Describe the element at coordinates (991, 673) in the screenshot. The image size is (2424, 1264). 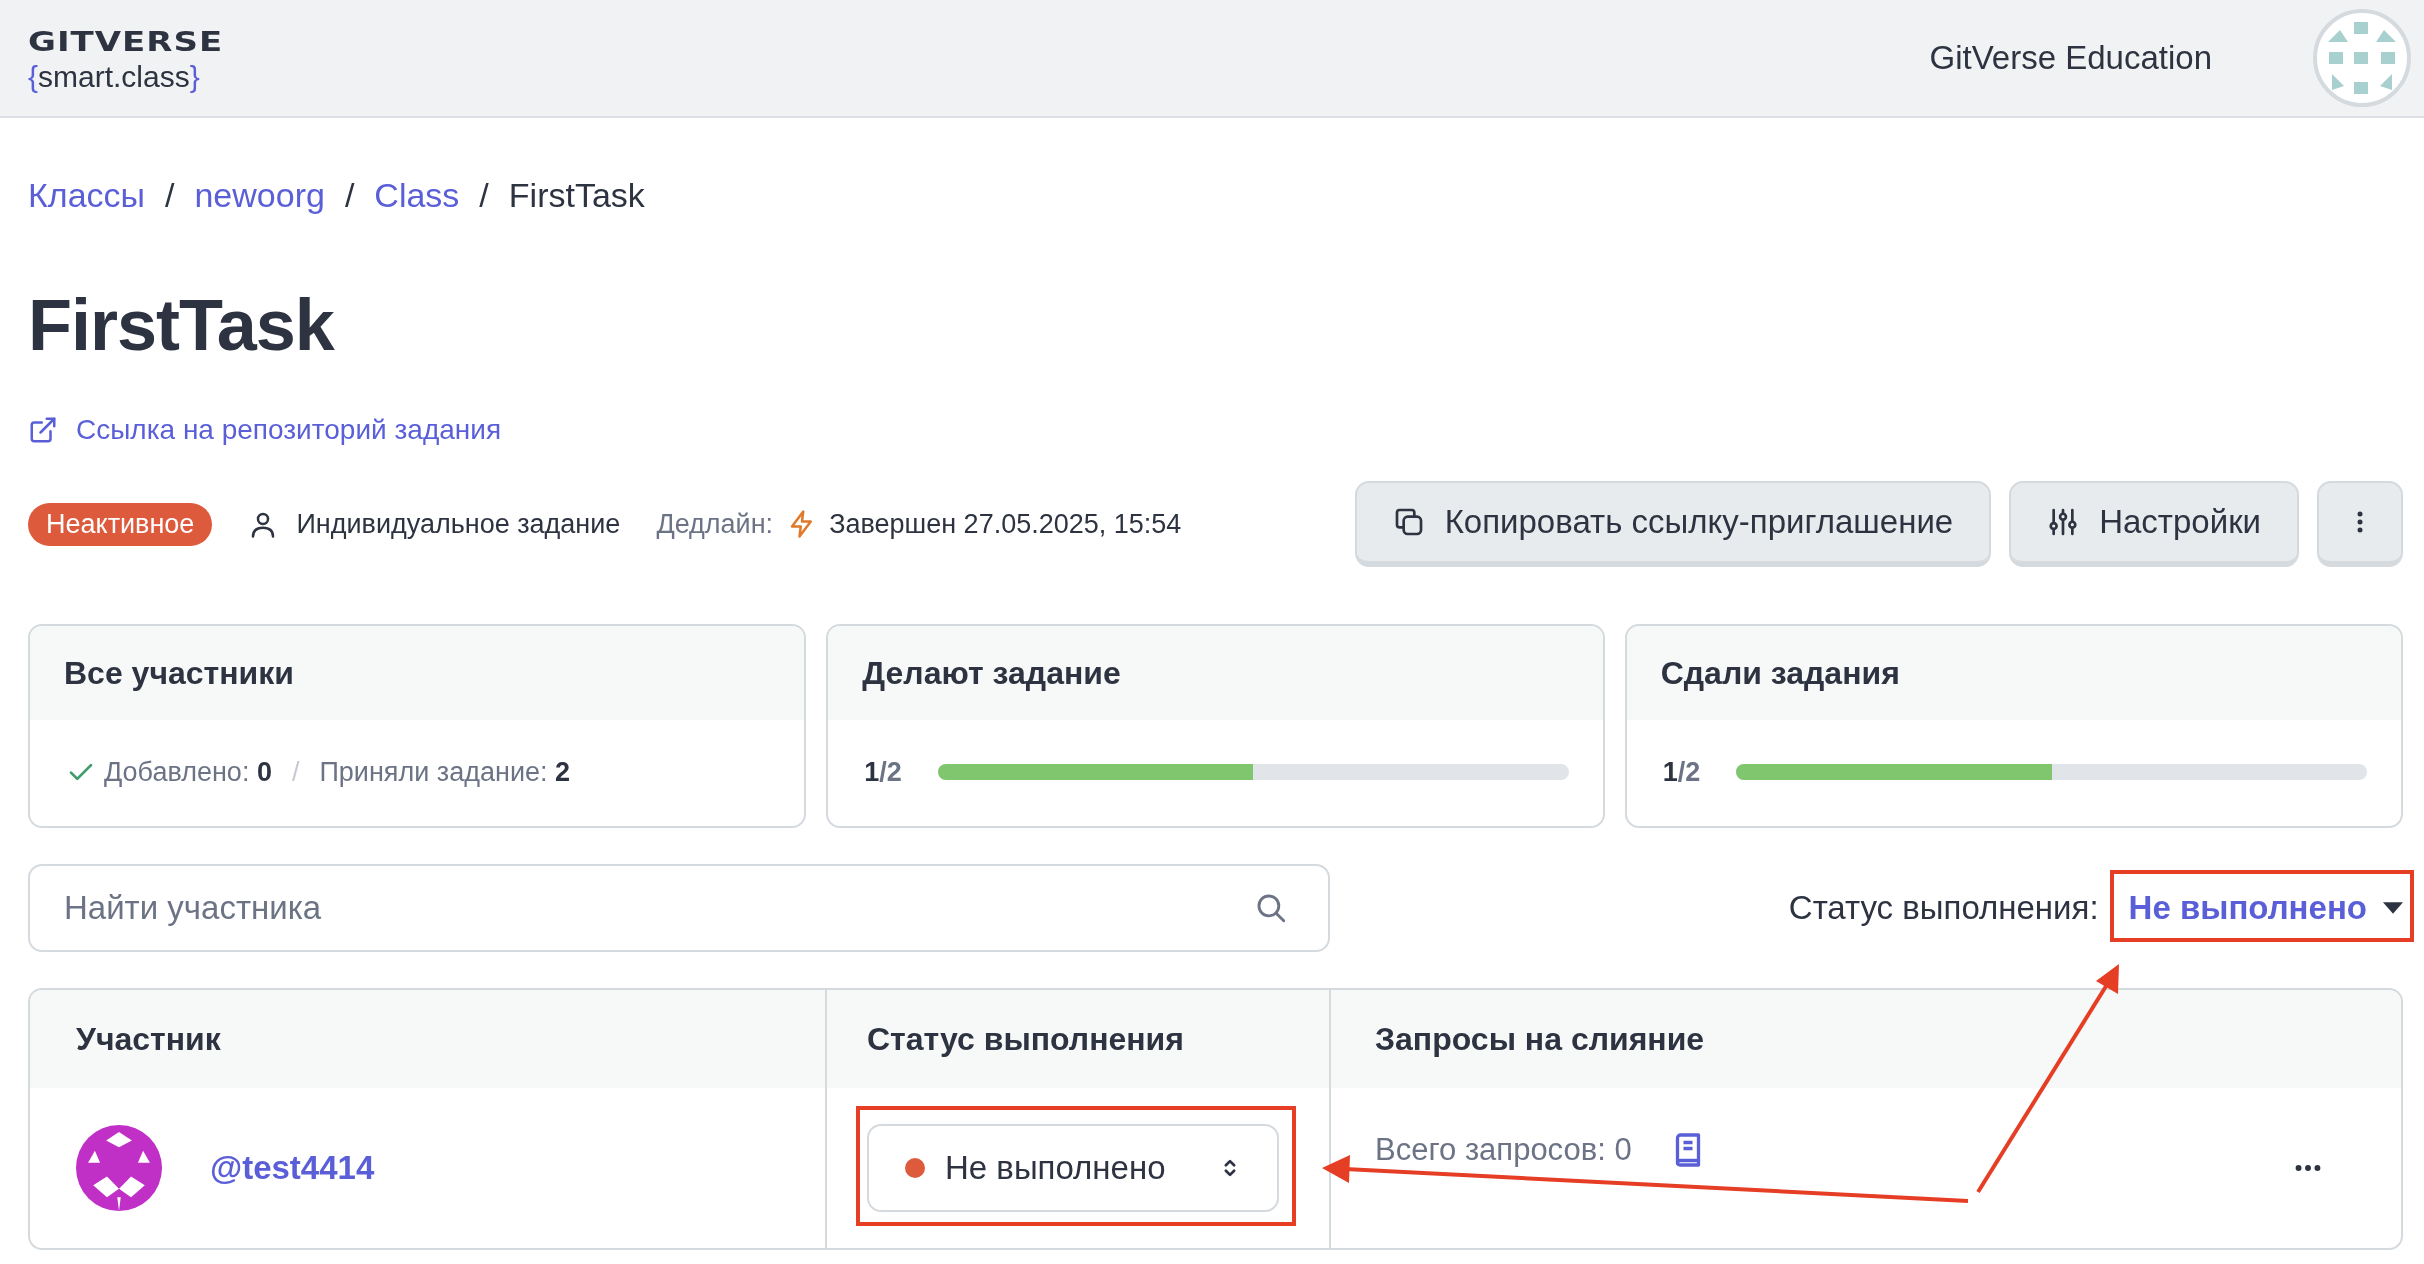
I see `card-title: Делают задание` at that location.